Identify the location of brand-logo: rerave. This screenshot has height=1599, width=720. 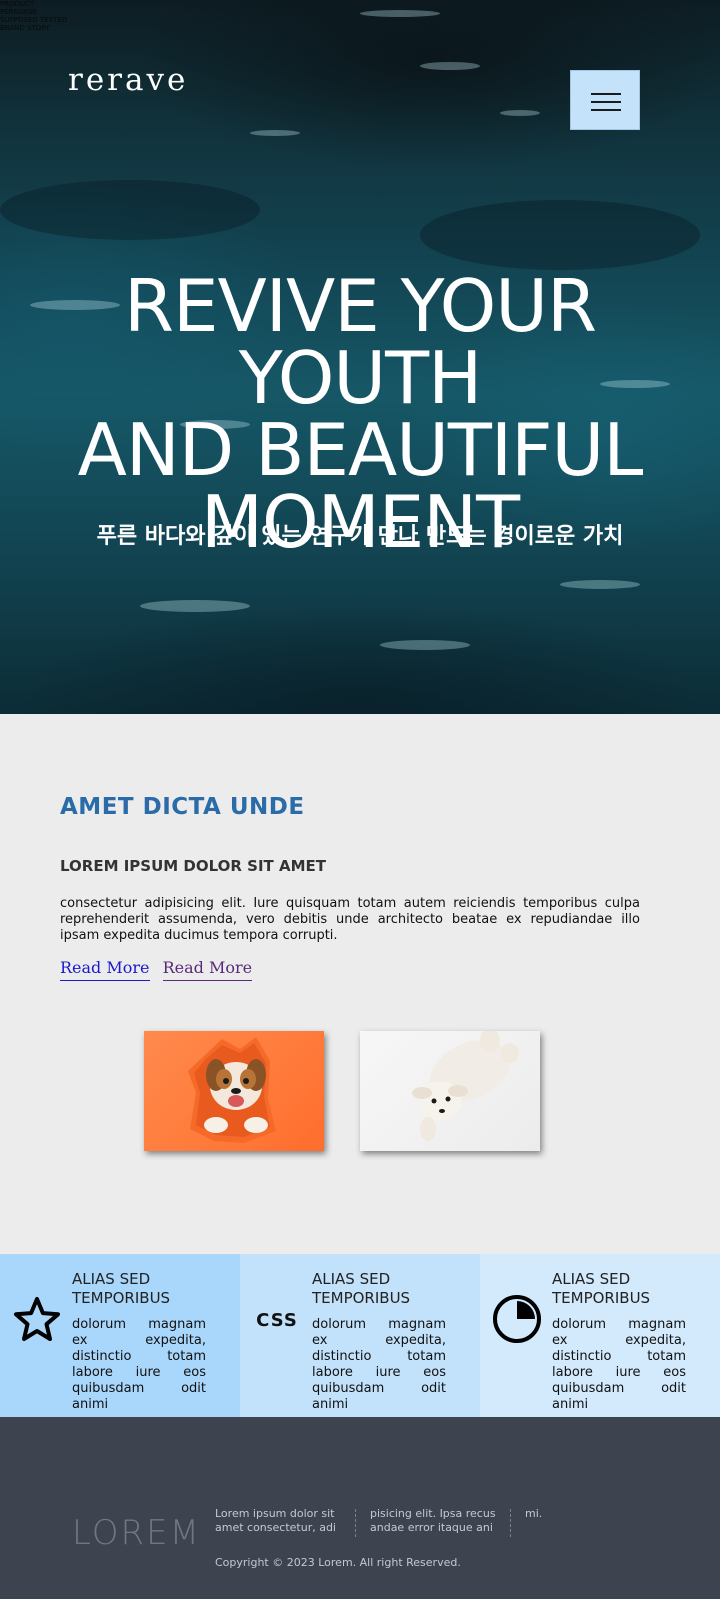
(128, 80).